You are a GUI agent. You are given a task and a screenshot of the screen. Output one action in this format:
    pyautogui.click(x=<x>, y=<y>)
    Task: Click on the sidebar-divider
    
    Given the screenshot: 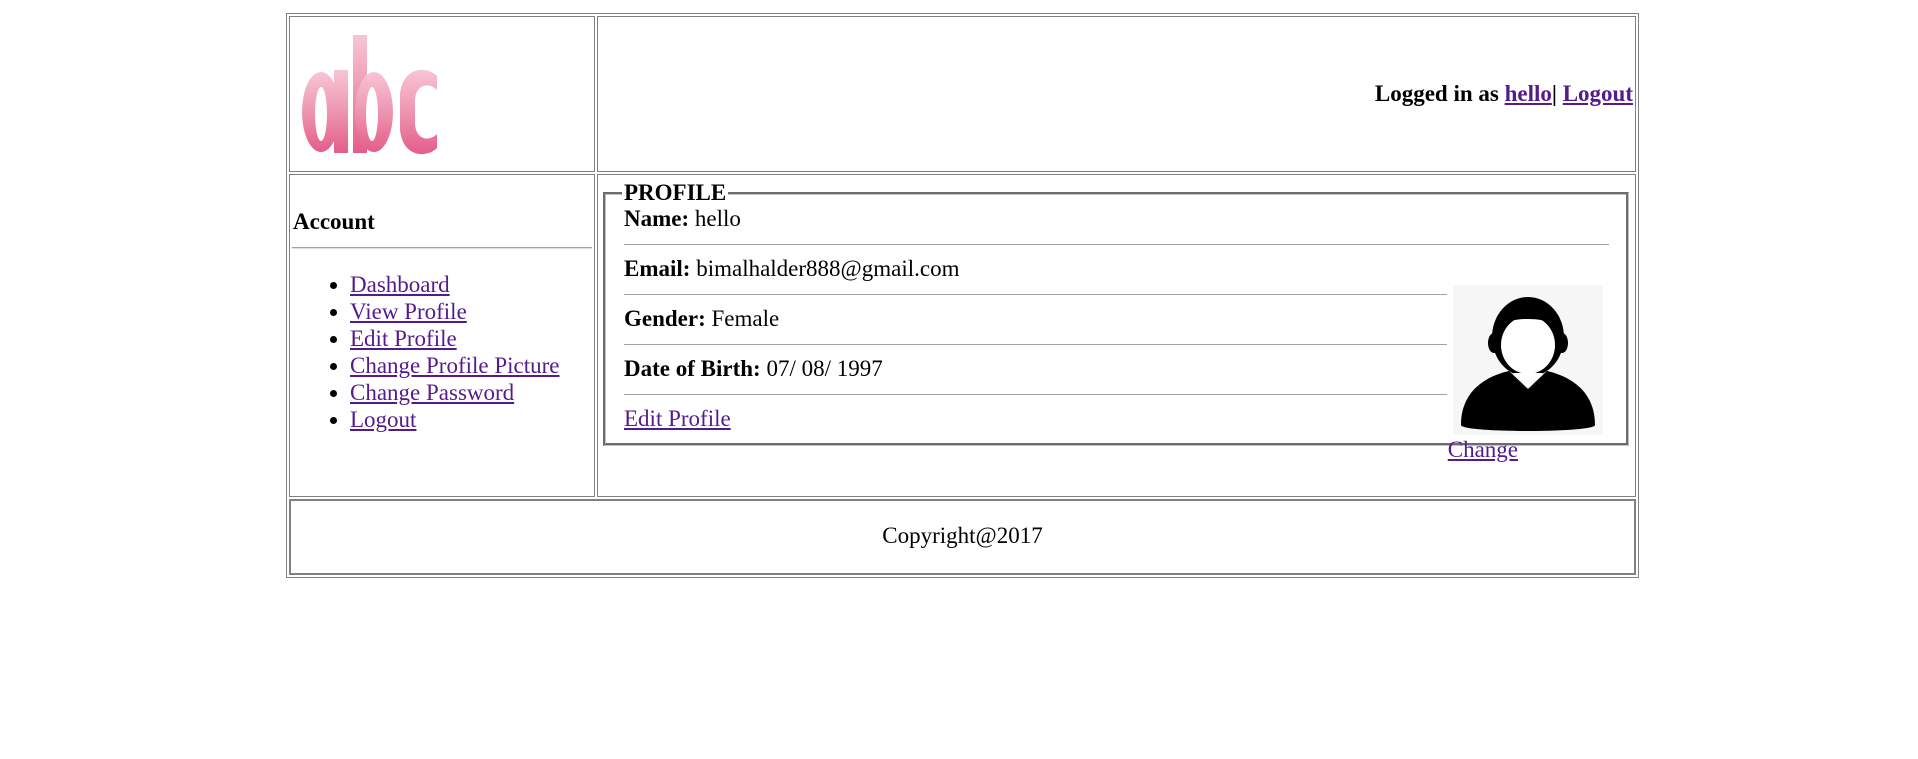 What is the action you would take?
    pyautogui.click(x=442, y=248)
    